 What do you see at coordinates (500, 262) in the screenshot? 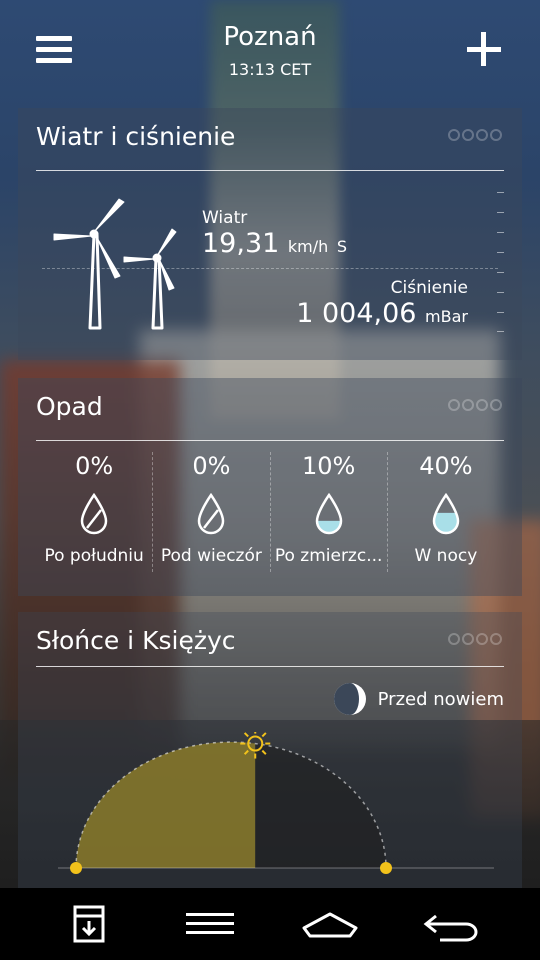
I see `pressure-scale` at bounding box center [500, 262].